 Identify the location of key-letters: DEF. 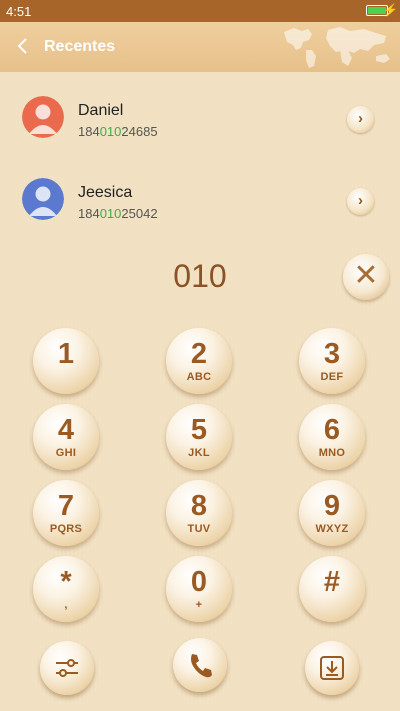
(332, 377).